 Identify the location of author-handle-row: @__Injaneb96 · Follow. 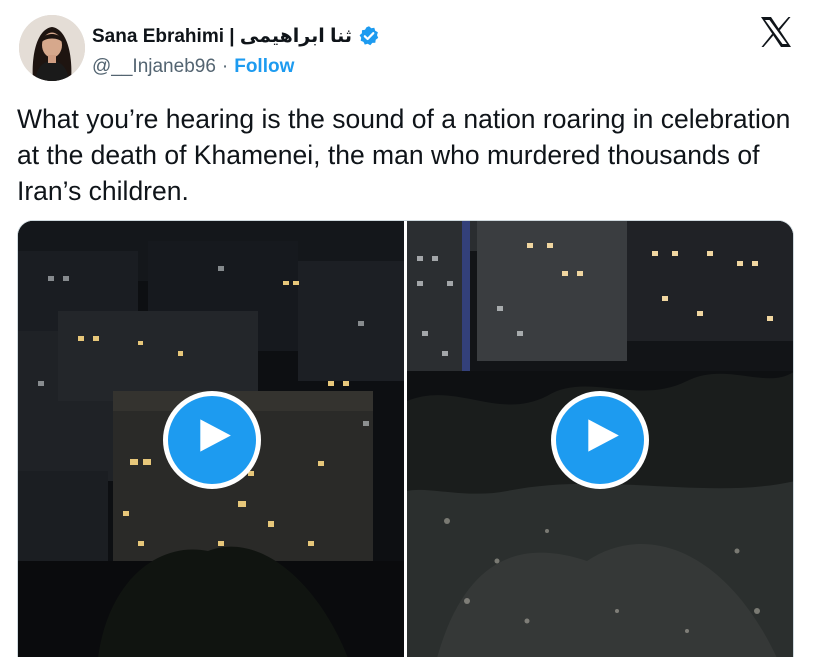
(193, 67).